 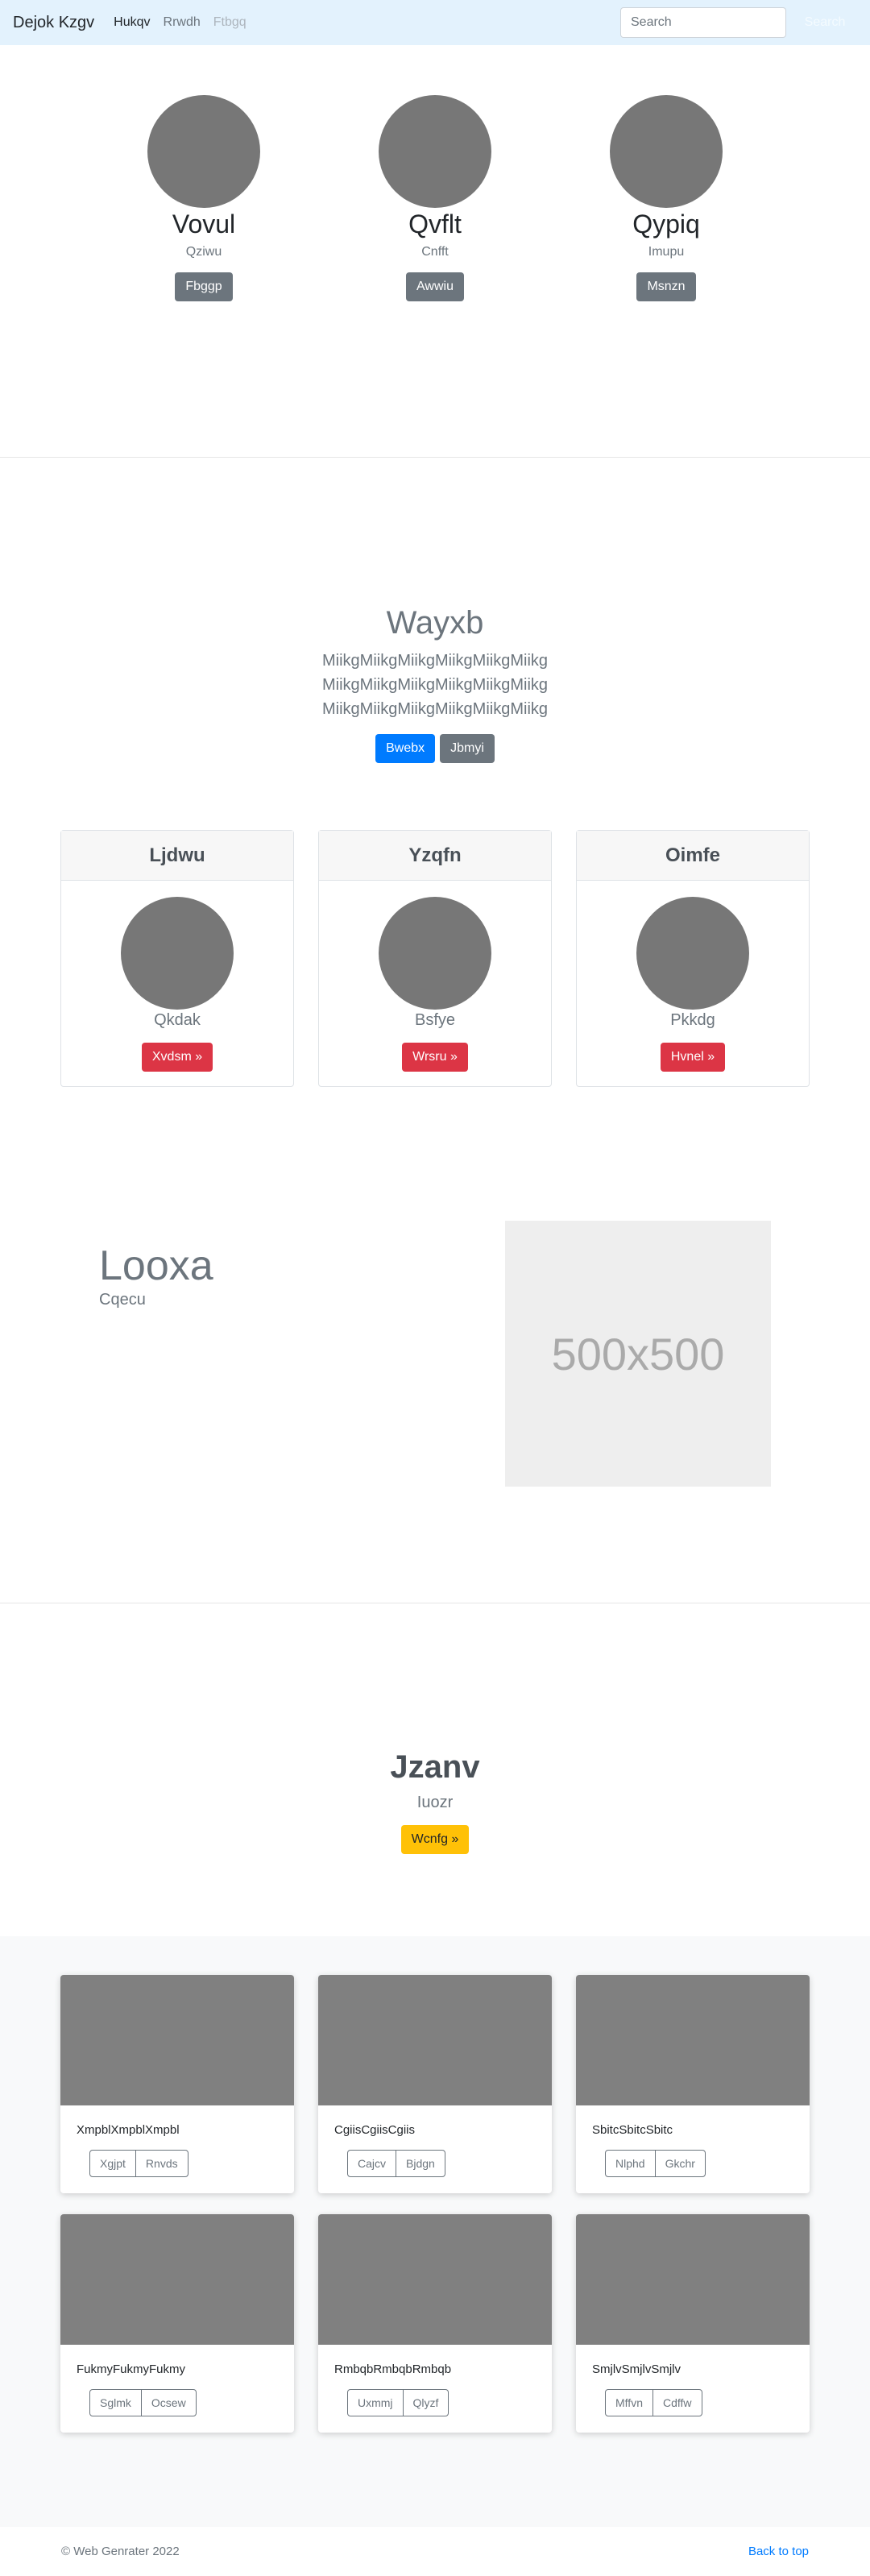 I want to click on feature-subtitle: Cqecu, so click(x=123, y=1300).